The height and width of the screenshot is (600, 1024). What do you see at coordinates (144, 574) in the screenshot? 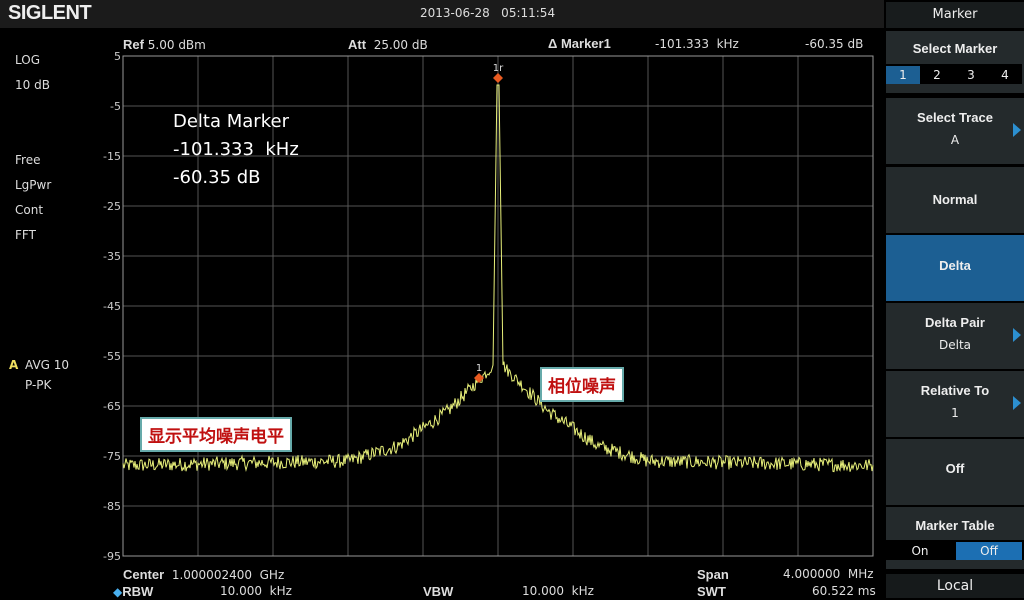
I see `center-label: Center` at bounding box center [144, 574].